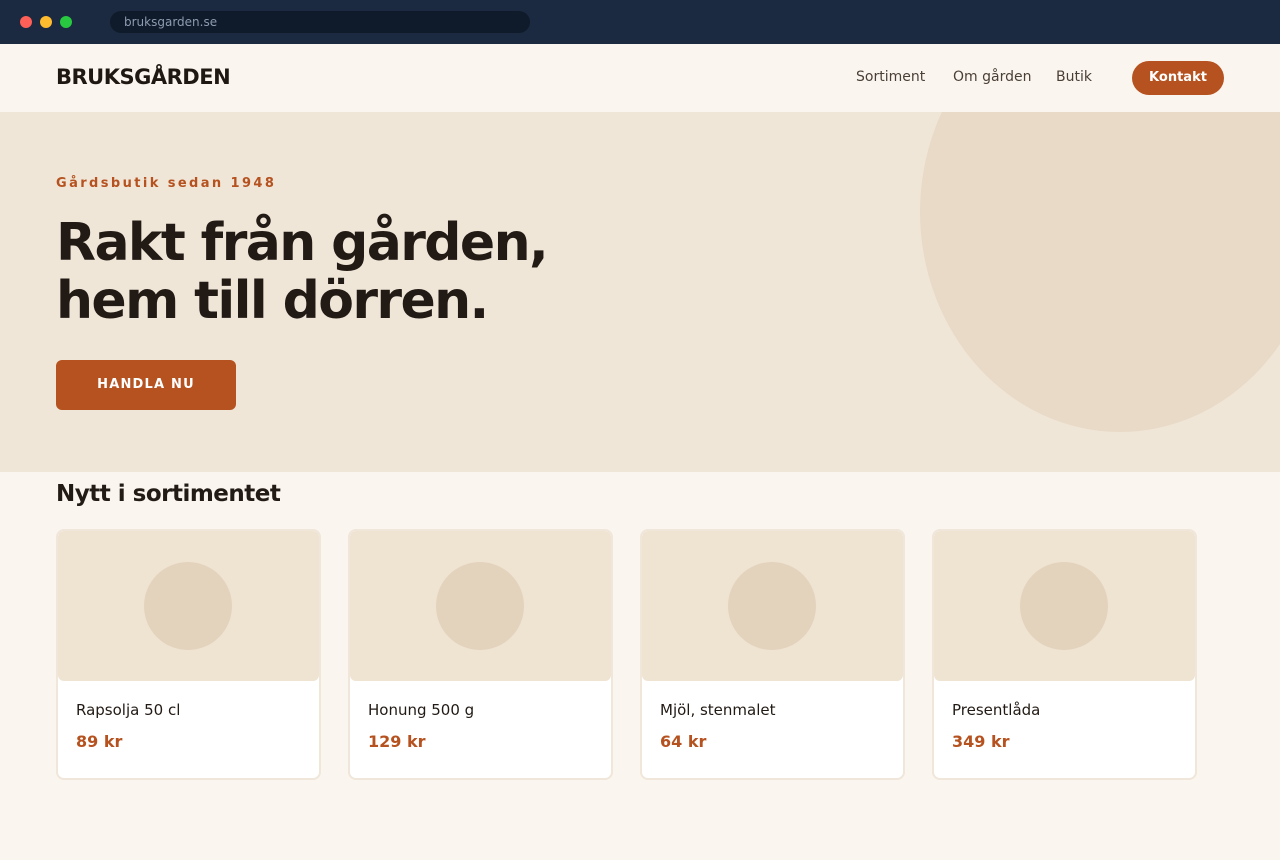 This screenshot has height=860, width=1280. Describe the element at coordinates (99, 741) in the screenshot. I see `product-price: 89 kr` at that location.